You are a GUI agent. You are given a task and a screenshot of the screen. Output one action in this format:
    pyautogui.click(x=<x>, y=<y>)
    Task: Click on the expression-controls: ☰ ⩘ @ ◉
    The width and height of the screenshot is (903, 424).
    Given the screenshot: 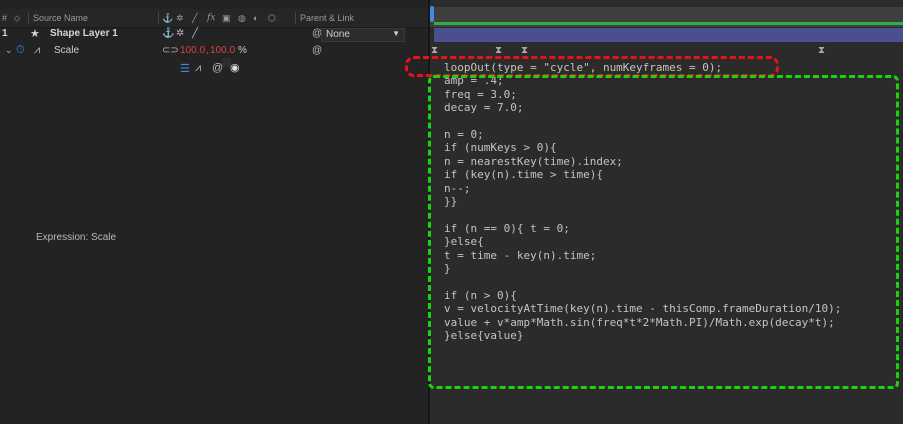 What is the action you would take?
    pyautogui.click(x=214, y=69)
    